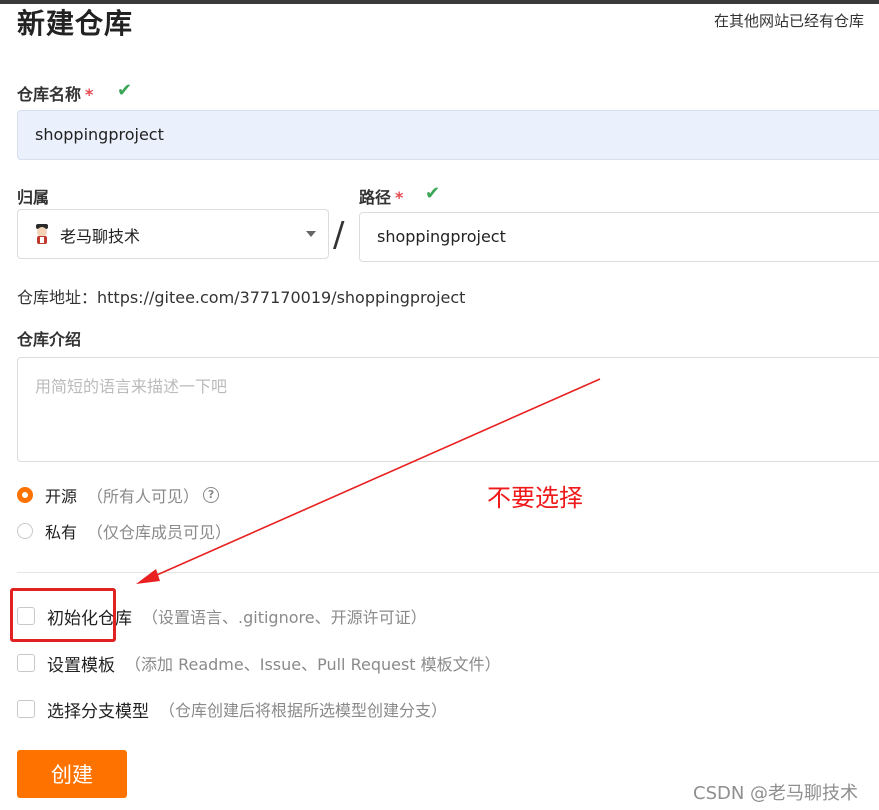 Image resolution: width=879 pixels, height=810 pixels. I want to click on create-button: 创建, so click(72, 774).